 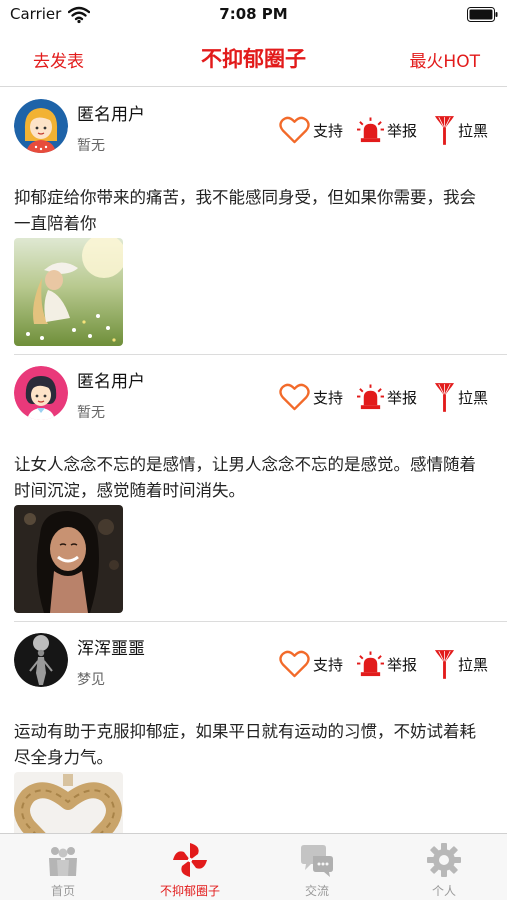 What do you see at coordinates (111, 649) in the screenshot?
I see `post-username: 浑浑噩噩` at bounding box center [111, 649].